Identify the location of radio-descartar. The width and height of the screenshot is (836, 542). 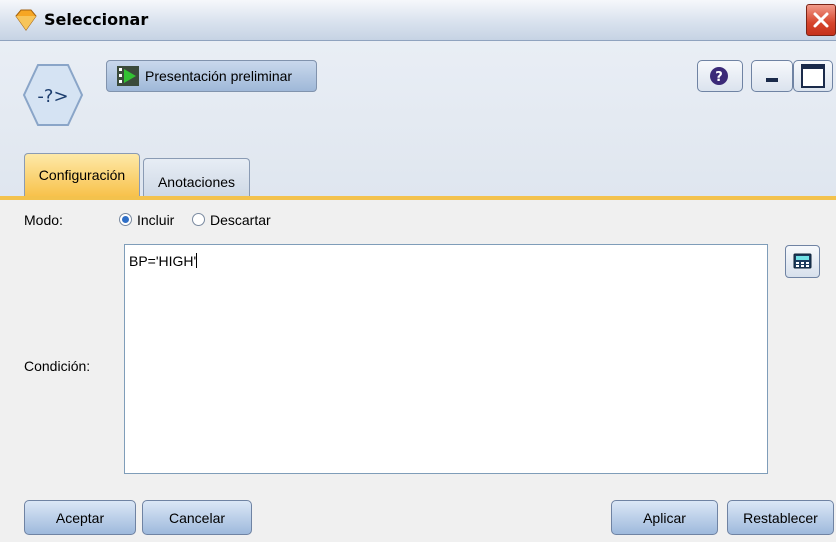
(198, 219).